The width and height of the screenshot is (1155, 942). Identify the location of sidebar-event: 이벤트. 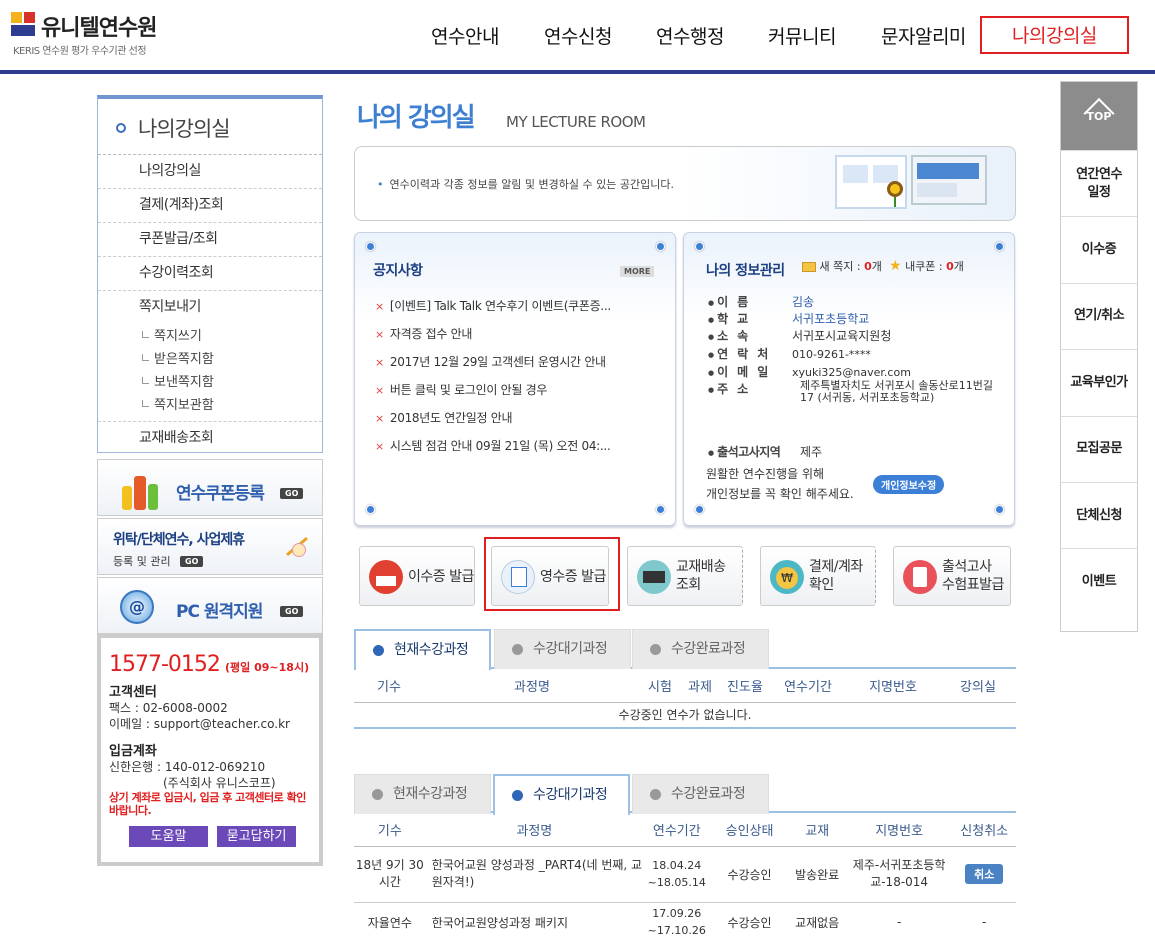
(1099, 581).